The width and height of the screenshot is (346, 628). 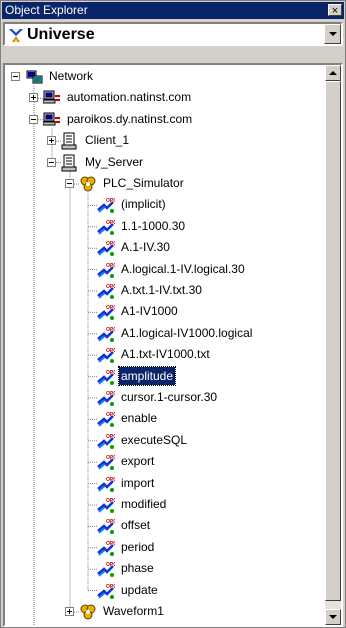 What do you see at coordinates (144, 504) in the screenshot?
I see `tree-node-label: modified` at bounding box center [144, 504].